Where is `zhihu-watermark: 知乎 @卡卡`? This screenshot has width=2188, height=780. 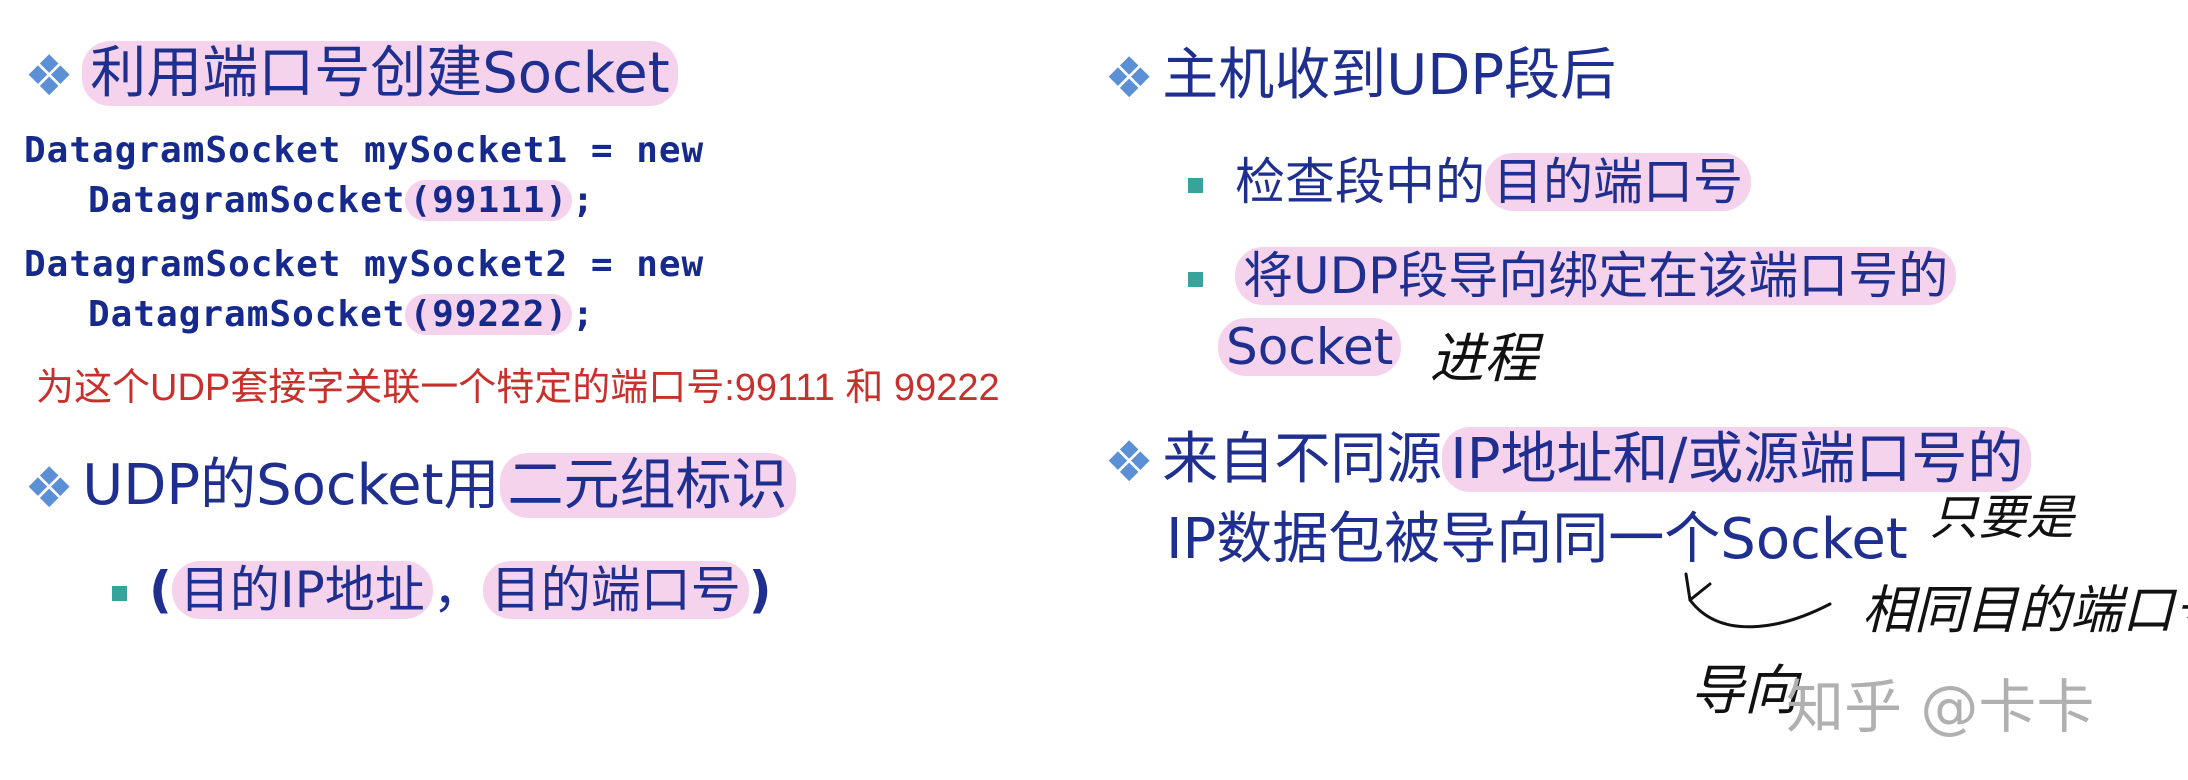
zhihu-watermark: 知乎 @卡卡 is located at coordinates (1940, 707).